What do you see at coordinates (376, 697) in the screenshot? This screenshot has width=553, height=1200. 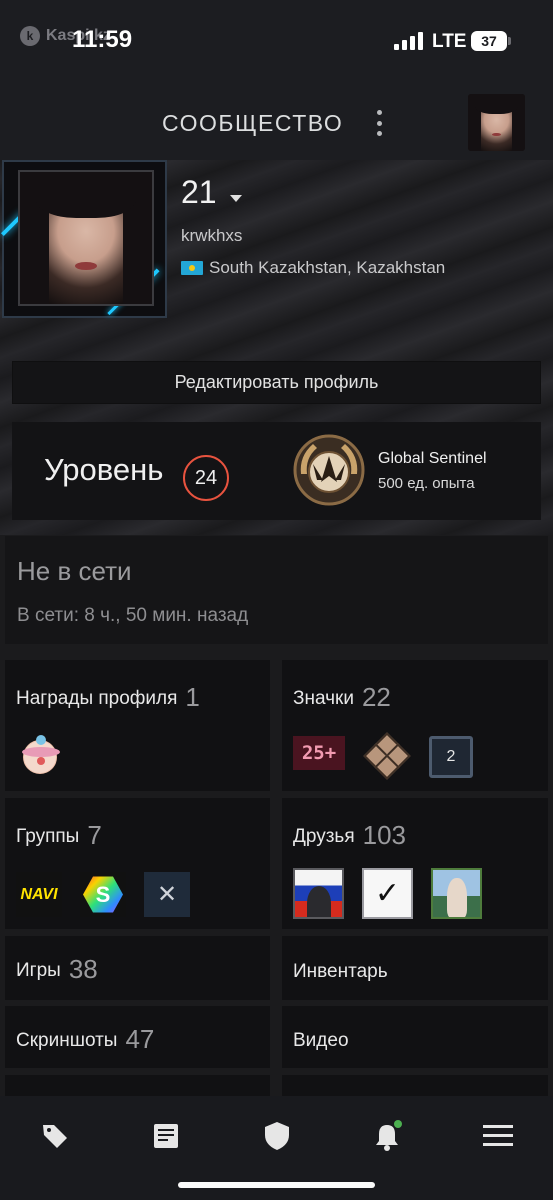 I see `badges-count: 22` at bounding box center [376, 697].